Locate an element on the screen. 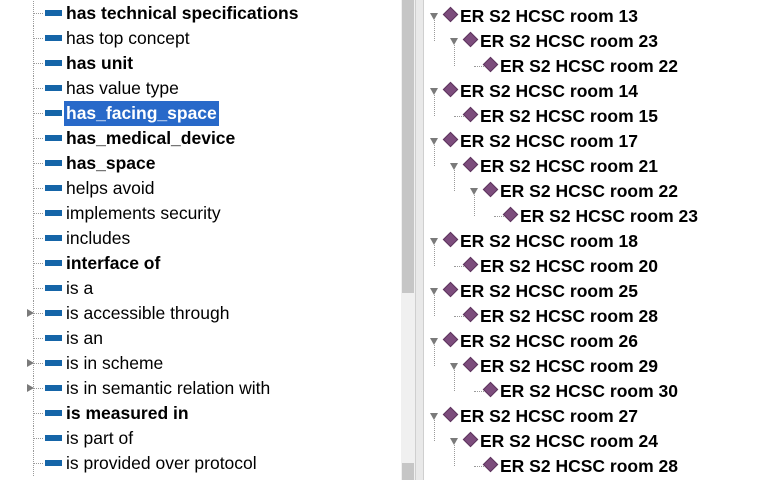 The height and width of the screenshot is (480, 768). property-label: implements security is located at coordinates (143, 213).